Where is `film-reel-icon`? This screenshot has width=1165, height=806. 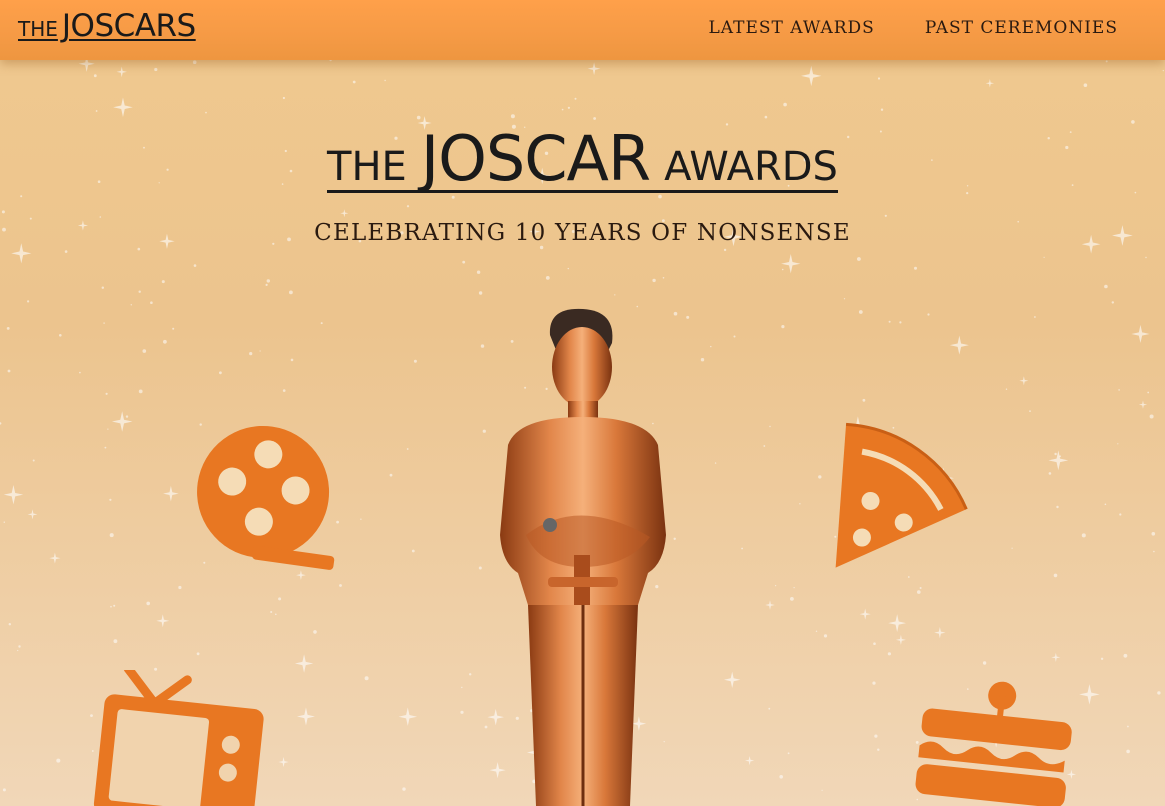
film-reel-icon is located at coordinates (266, 497).